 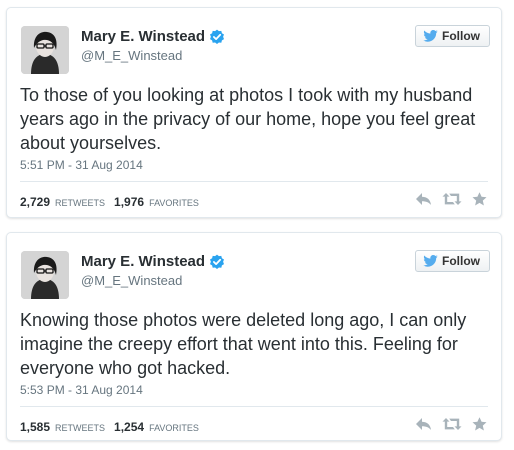 What do you see at coordinates (81, 390) in the screenshot?
I see `tweet-timestamp: 5:53 PM - 31 Aug 2014` at bounding box center [81, 390].